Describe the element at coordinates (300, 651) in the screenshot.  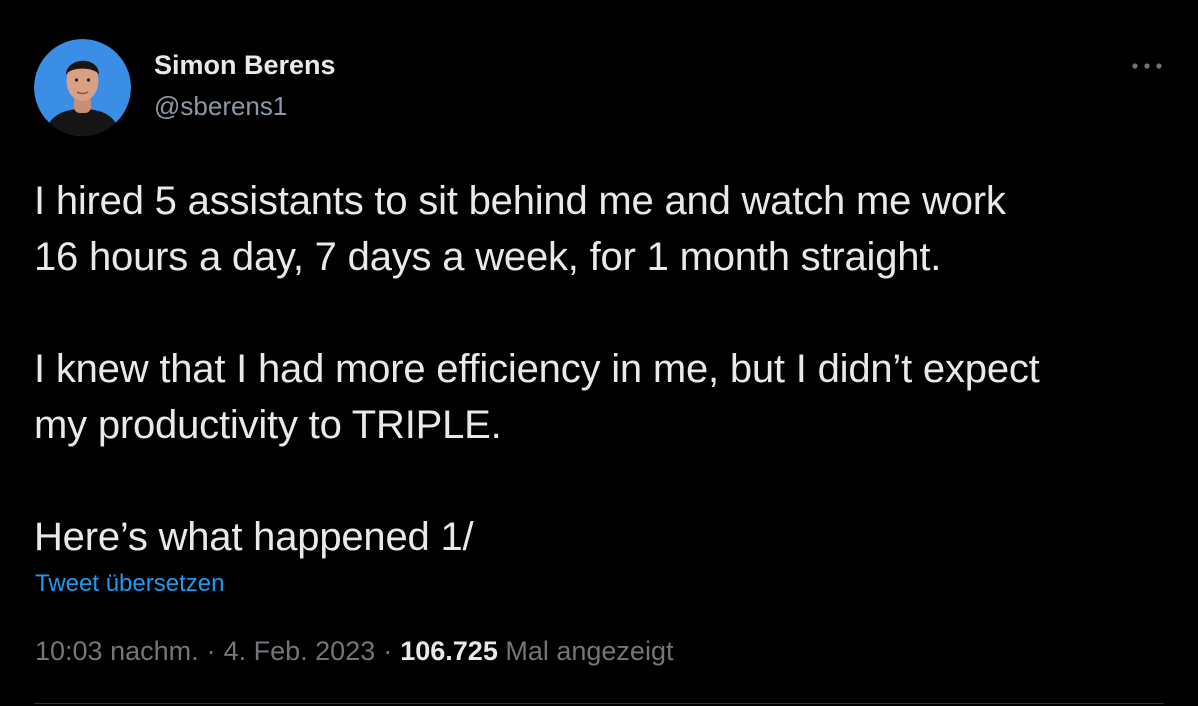
I see `tweet-date: 4. Feb. 2023` at that location.